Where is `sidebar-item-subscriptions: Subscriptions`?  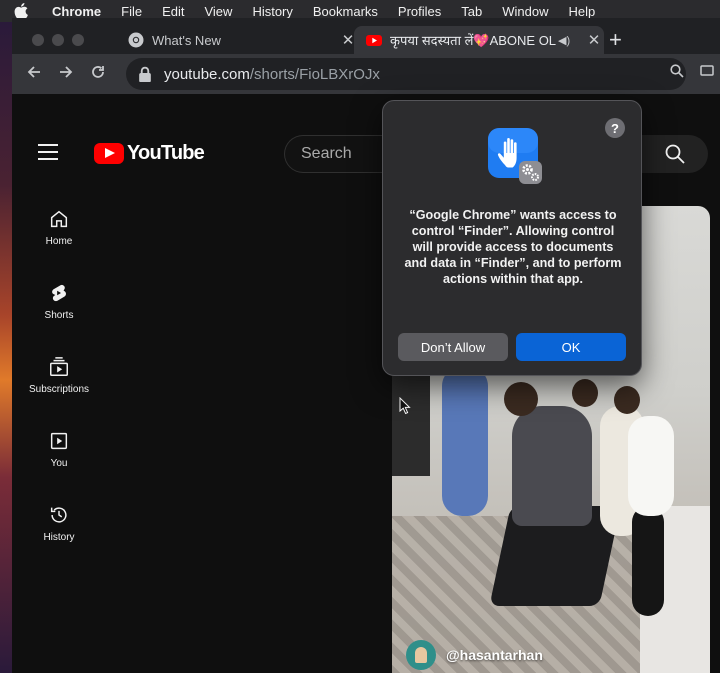
sidebar-item-subscriptions: Subscriptions is located at coordinates (59, 375).